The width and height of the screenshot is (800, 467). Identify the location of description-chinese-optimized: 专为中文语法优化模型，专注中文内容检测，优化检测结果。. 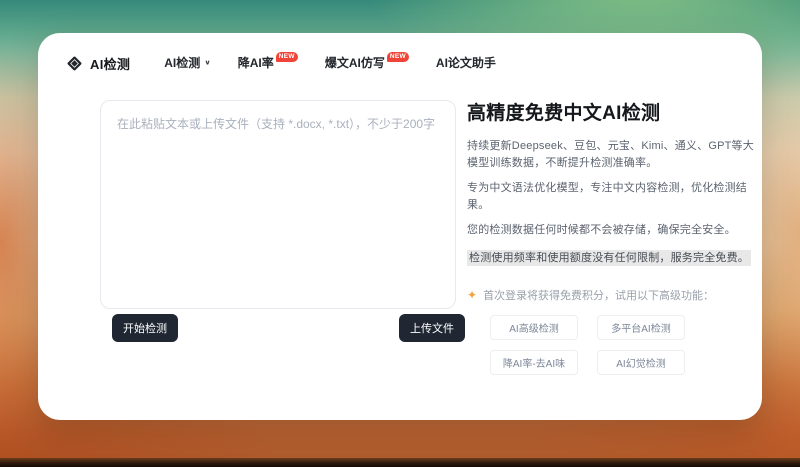
(607, 196).